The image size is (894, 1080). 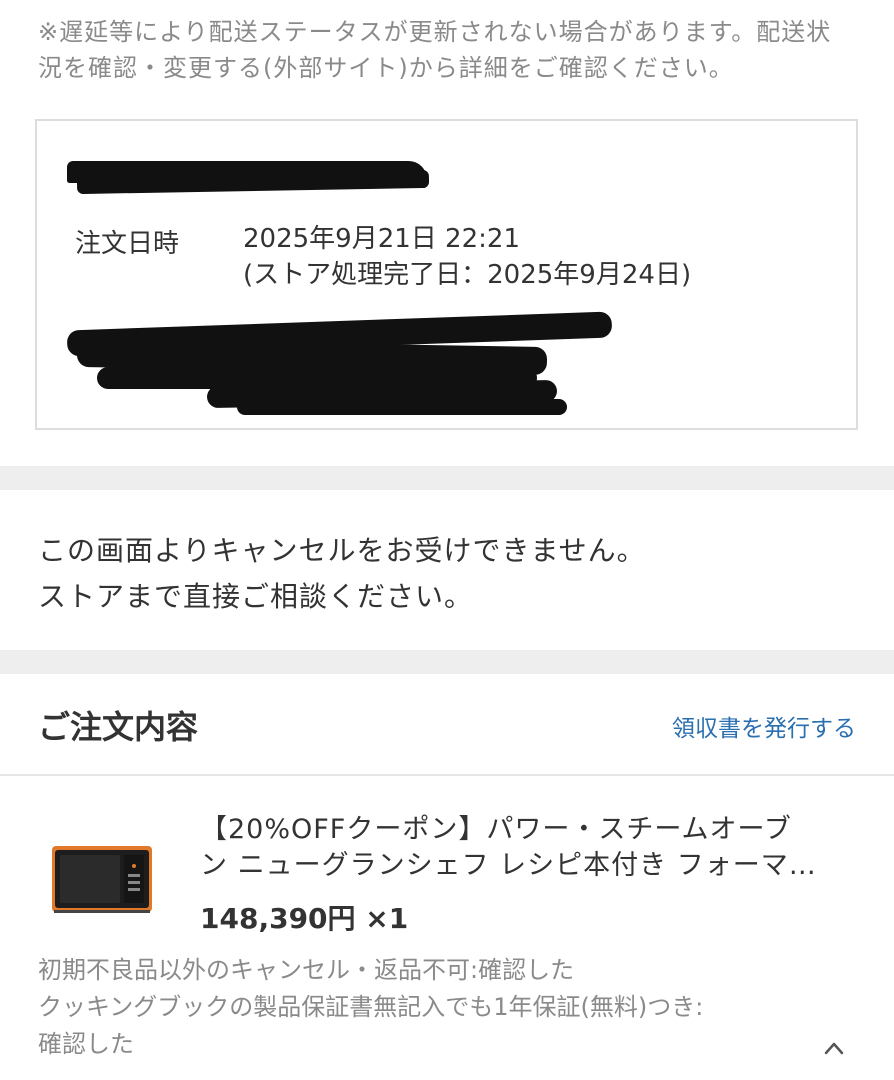 What do you see at coordinates (86, 1044) in the screenshot?
I see `option-line: 確認した` at bounding box center [86, 1044].